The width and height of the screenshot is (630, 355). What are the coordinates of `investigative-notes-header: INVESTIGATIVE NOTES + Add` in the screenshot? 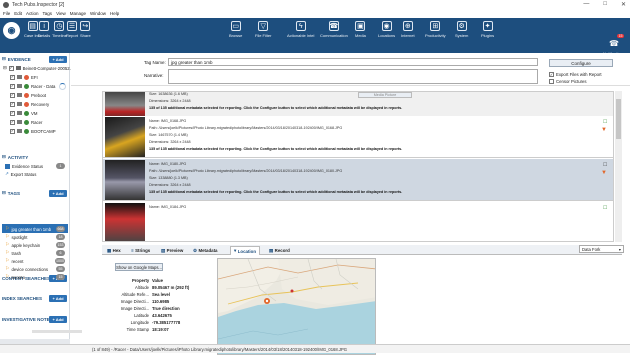 It's located at (35, 319).